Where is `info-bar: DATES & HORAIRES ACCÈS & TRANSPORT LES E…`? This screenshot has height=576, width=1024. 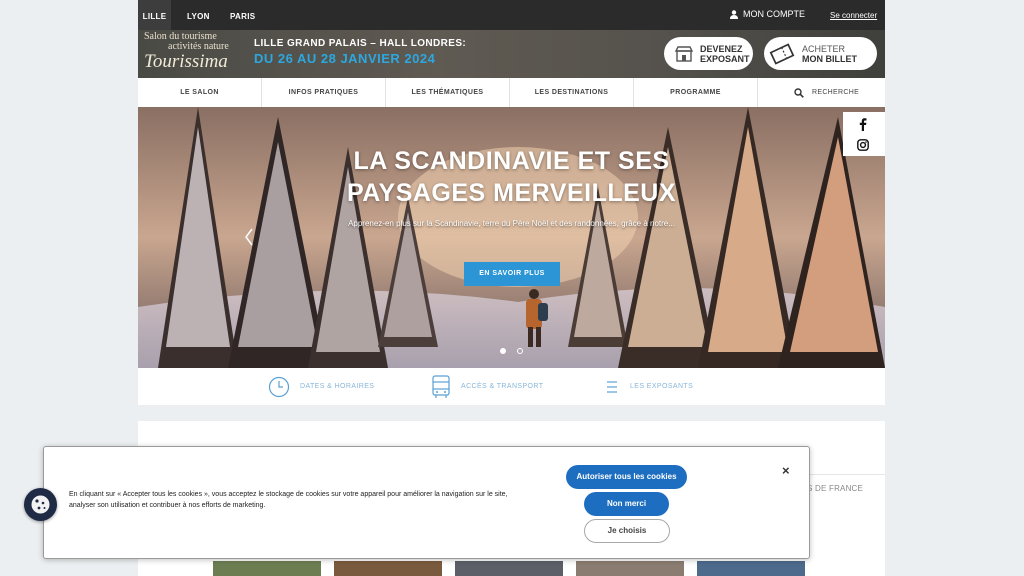 info-bar: DATES & HORAIRES ACCÈS & TRANSPORT LES E… is located at coordinates (511, 386).